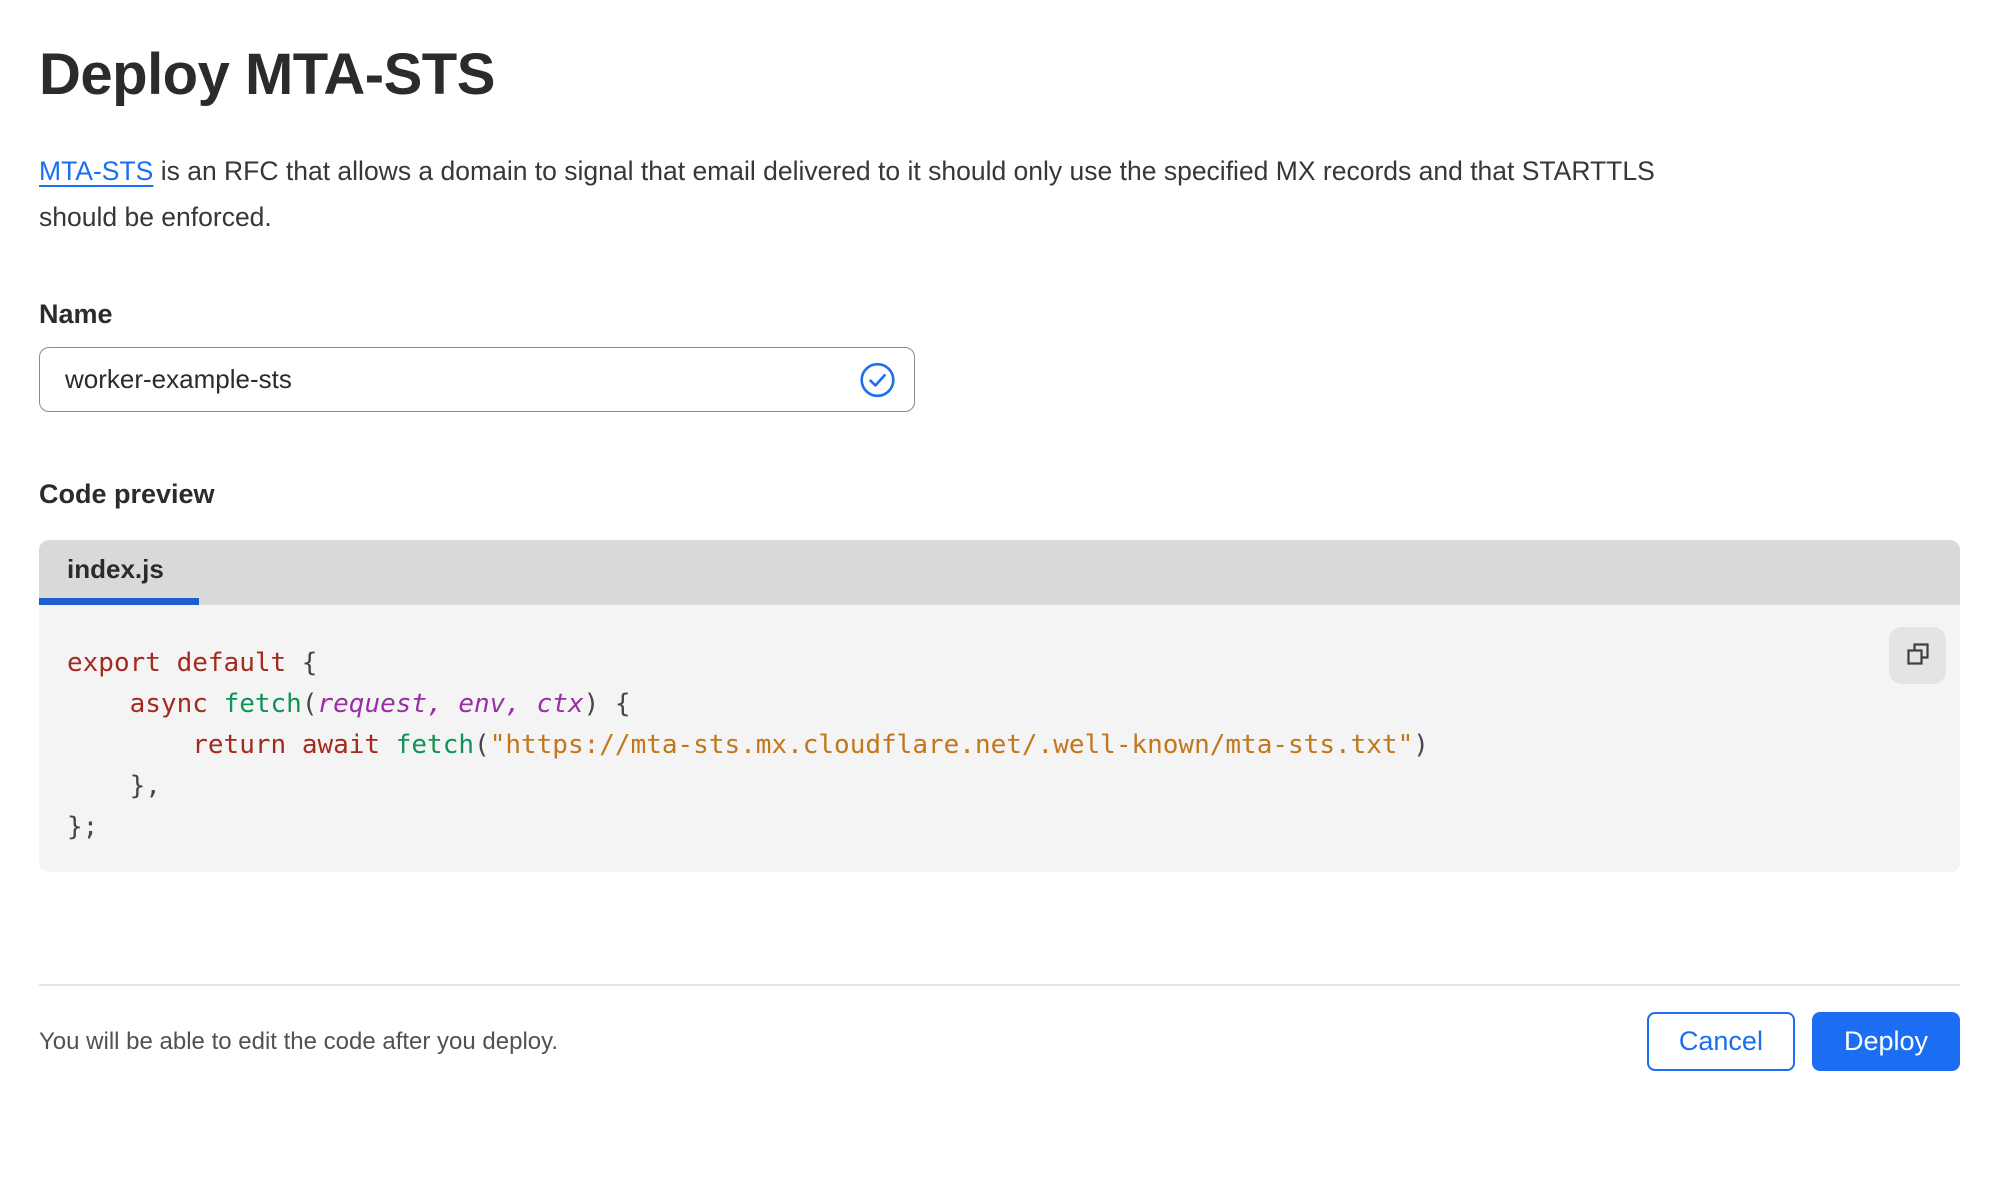 The height and width of the screenshot is (1180, 1999). What do you see at coordinates (127, 494) in the screenshot?
I see `code-preview-label: Code preview` at bounding box center [127, 494].